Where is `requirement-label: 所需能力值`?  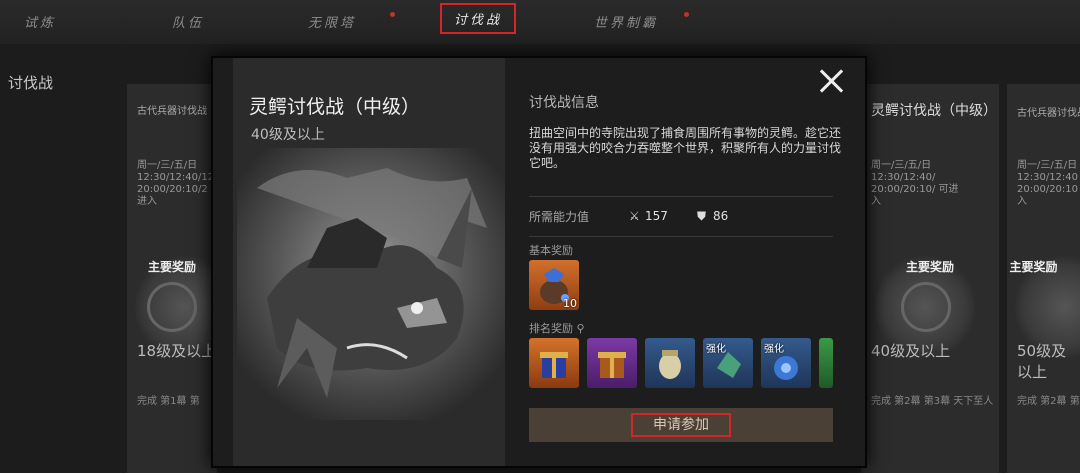
requirement-label: 所需能力值 is located at coordinates (559, 217).